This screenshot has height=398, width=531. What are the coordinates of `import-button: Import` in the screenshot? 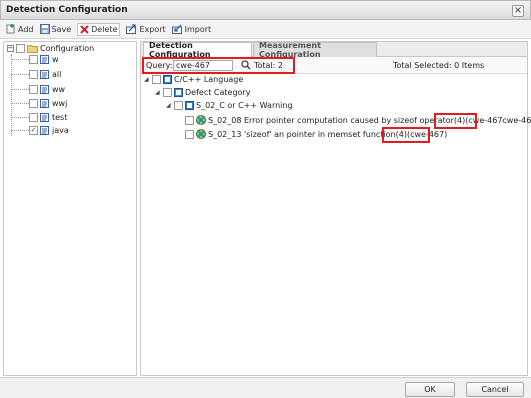 It's located at (191, 29).